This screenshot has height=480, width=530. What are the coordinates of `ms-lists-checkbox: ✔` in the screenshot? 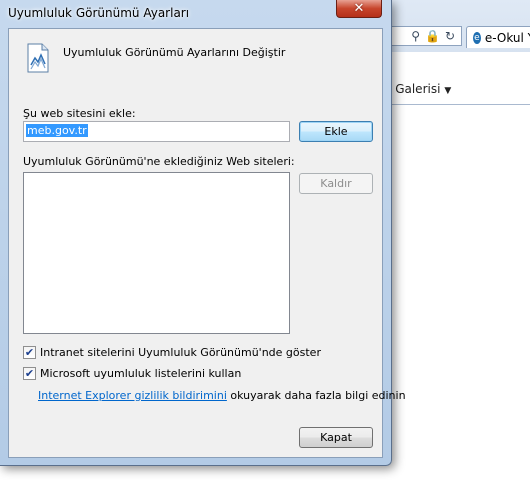 It's located at (29, 373).